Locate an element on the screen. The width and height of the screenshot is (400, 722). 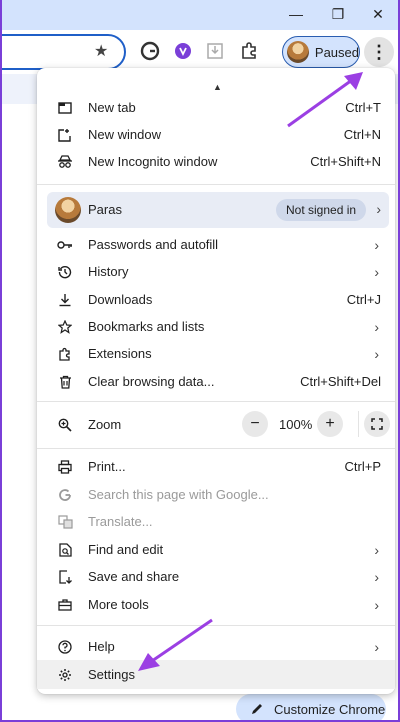
customize-chrome-button: Customize Chrome is located at coordinates (311, 708).